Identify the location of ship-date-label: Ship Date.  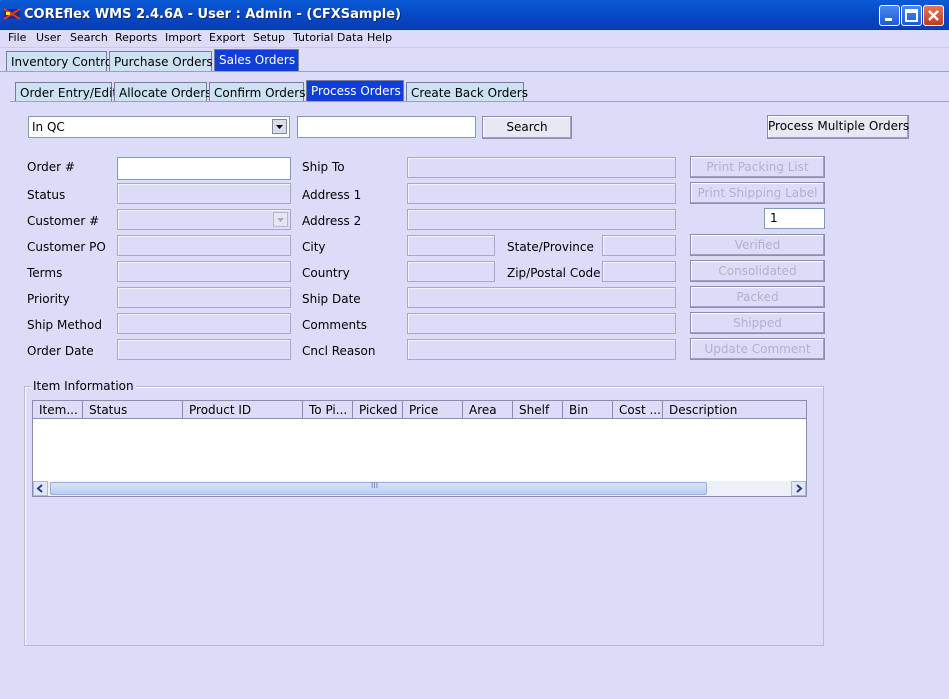
(331, 299).